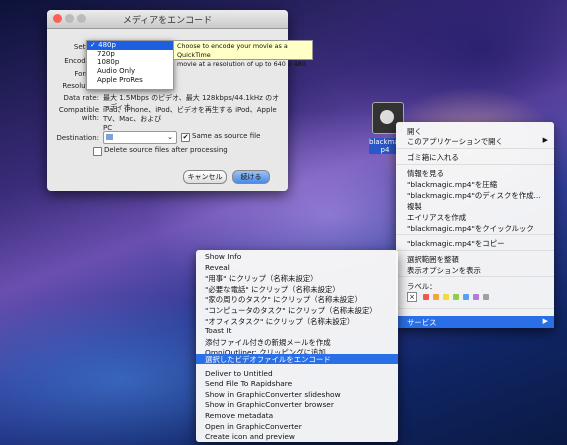 This screenshot has width=567, height=445. Describe the element at coordinates (217, 267) in the screenshot. I see `service-reveal: Reveal` at that location.